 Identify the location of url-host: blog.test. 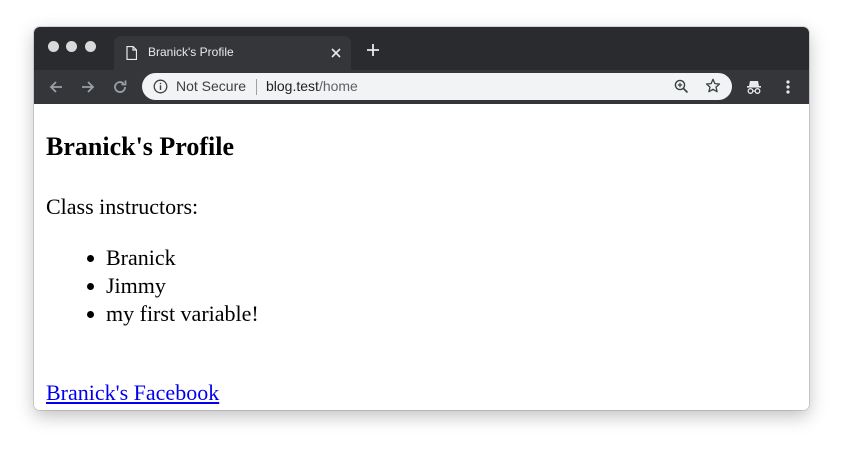
(292, 86).